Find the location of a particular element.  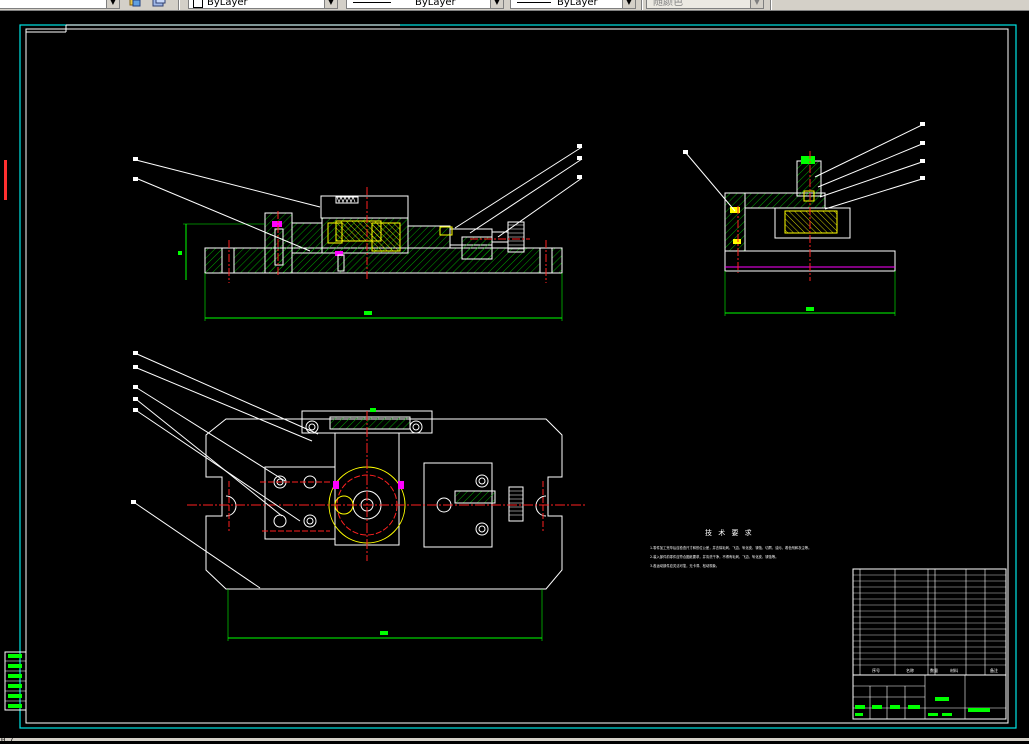

revision-block is located at coordinates (15, 681).